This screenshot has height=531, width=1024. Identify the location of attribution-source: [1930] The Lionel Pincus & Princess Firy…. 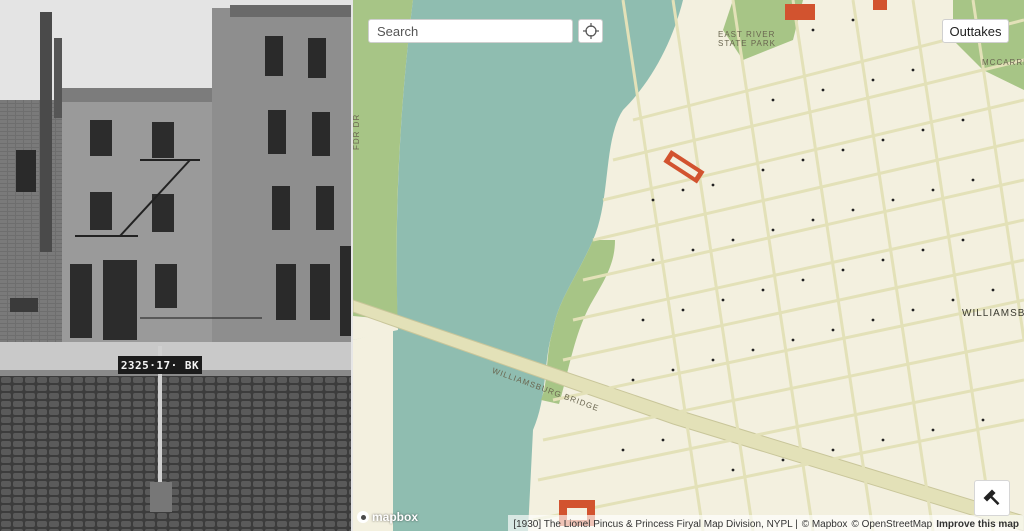
(655, 524).